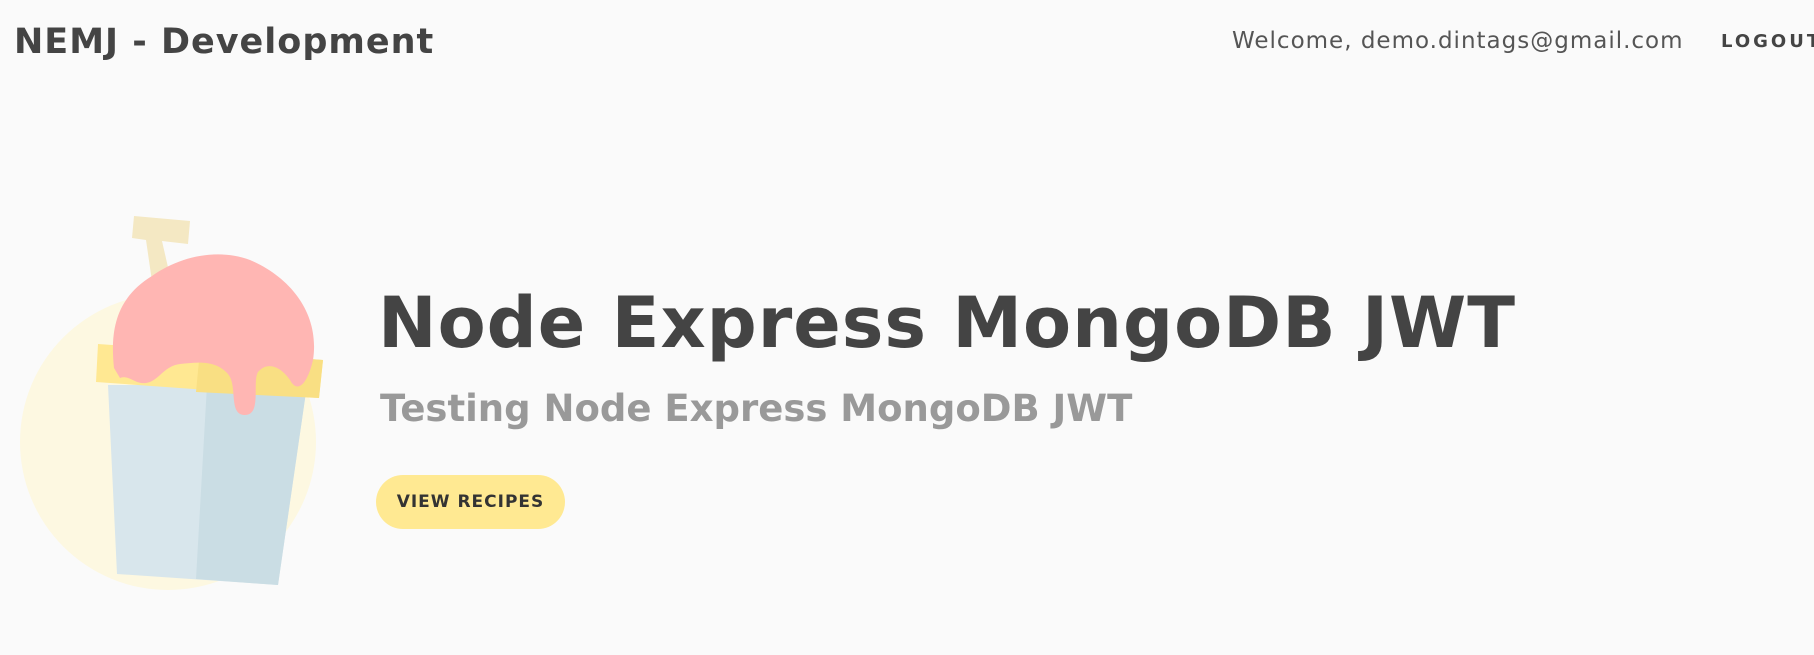 Image resolution: width=1814 pixels, height=655 pixels. I want to click on logout-button: LOGOUT, so click(1767, 41).